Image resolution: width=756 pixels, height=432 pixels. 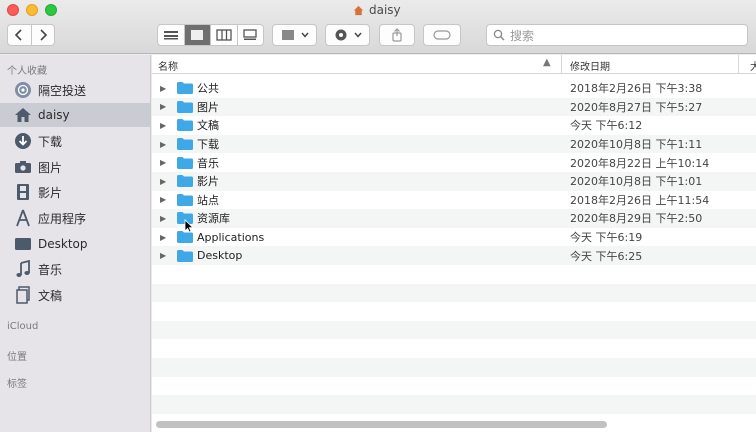 What do you see at coordinates (189, 226) in the screenshot?
I see `mouse-pointer-icon` at bounding box center [189, 226].